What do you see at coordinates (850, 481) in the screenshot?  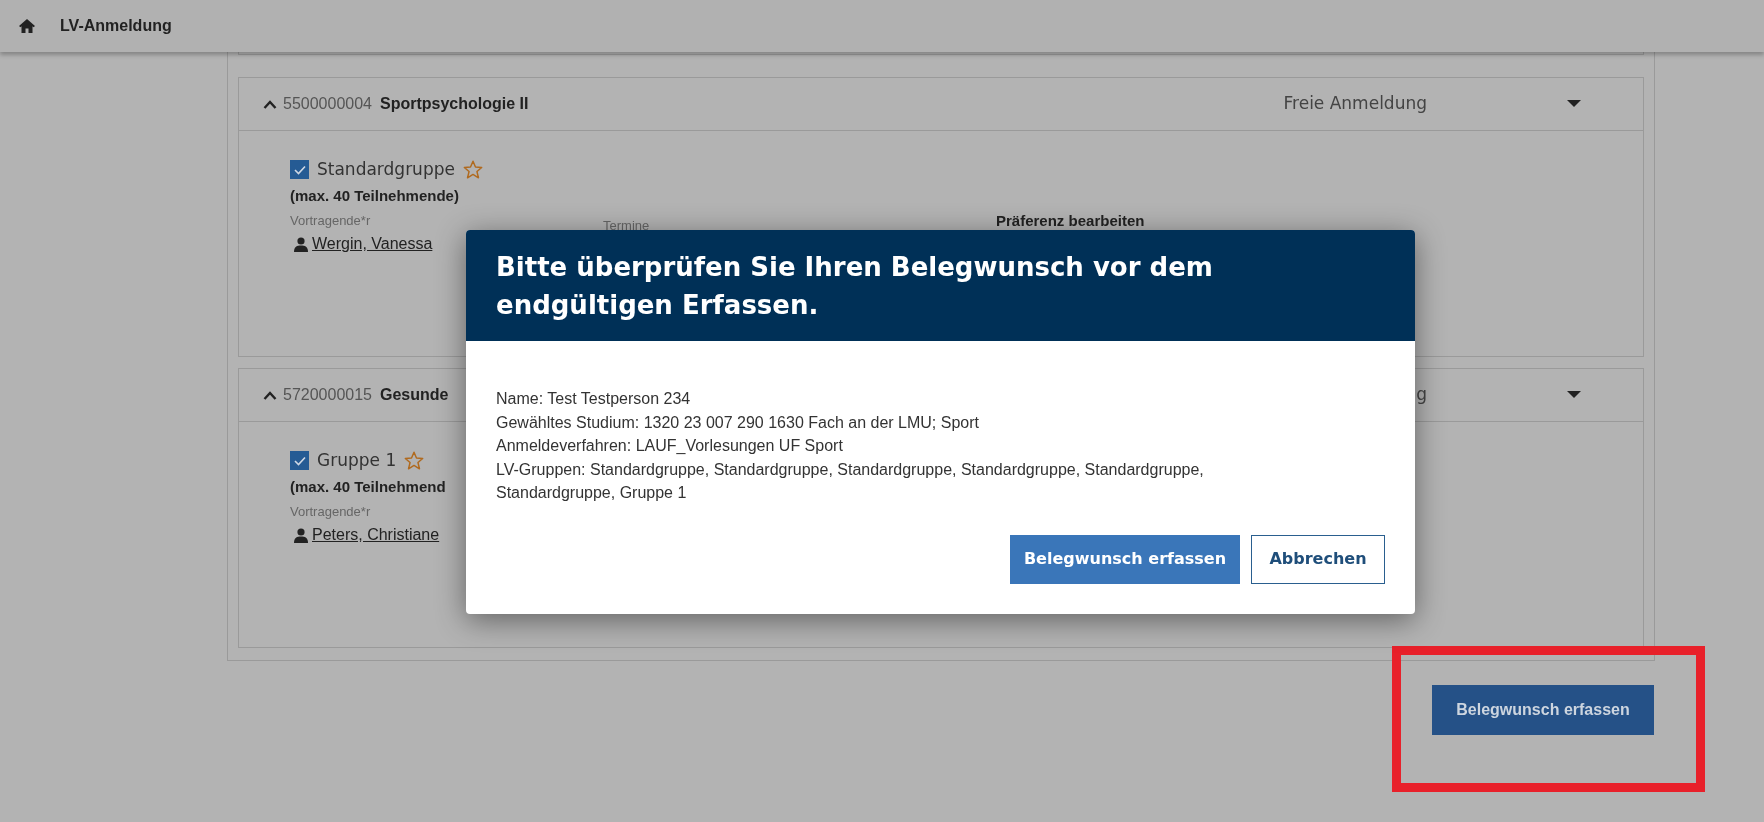 I see `summary-text: LV-Gruppen: Standardgruppe, Standardgruppe, Standardgruppe, Standardgruppe, Standardgruppe, Standardgruppe, Gruppe 1` at bounding box center [850, 481].